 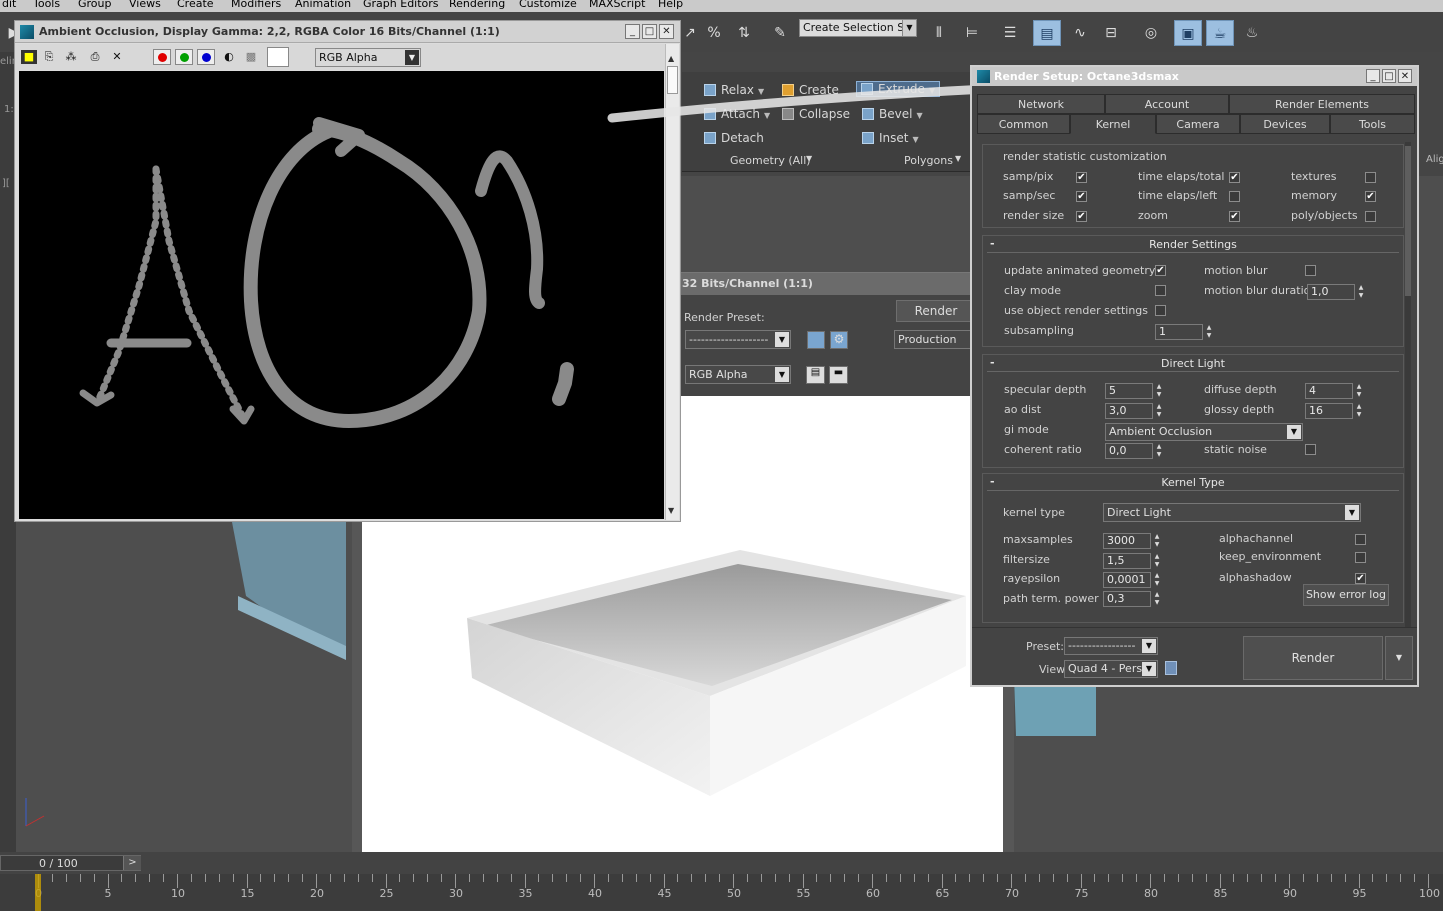 I want to click on tab-account: Account, so click(x=1167, y=104).